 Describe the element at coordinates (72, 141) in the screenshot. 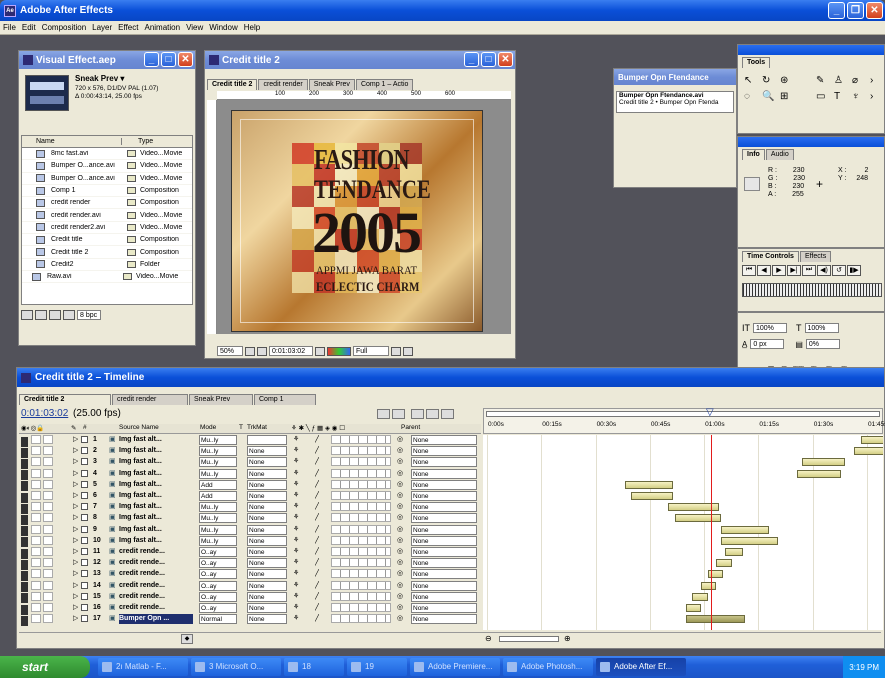

I see `col-name-header: Name` at that location.